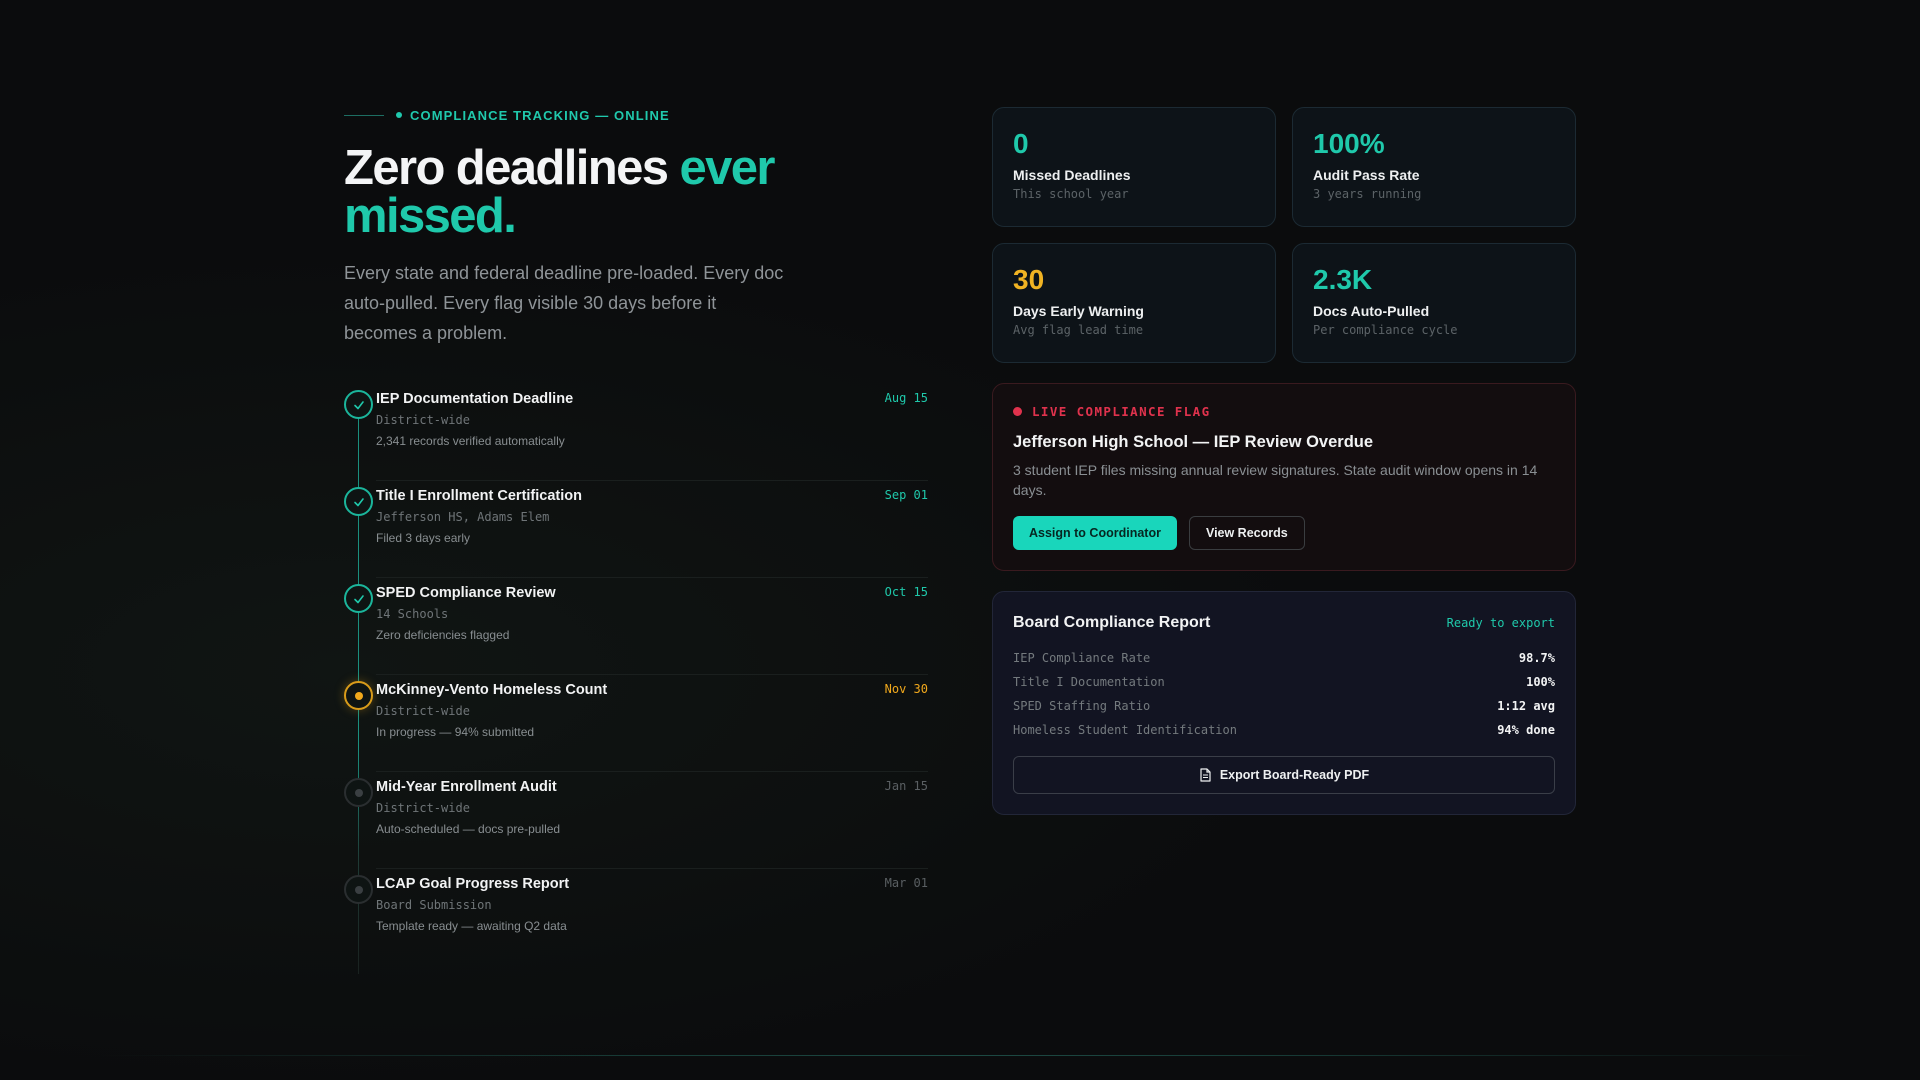 This screenshot has height=1080, width=1920. I want to click on timeline-item-title: LCAP Goal Progress Report, so click(473, 884).